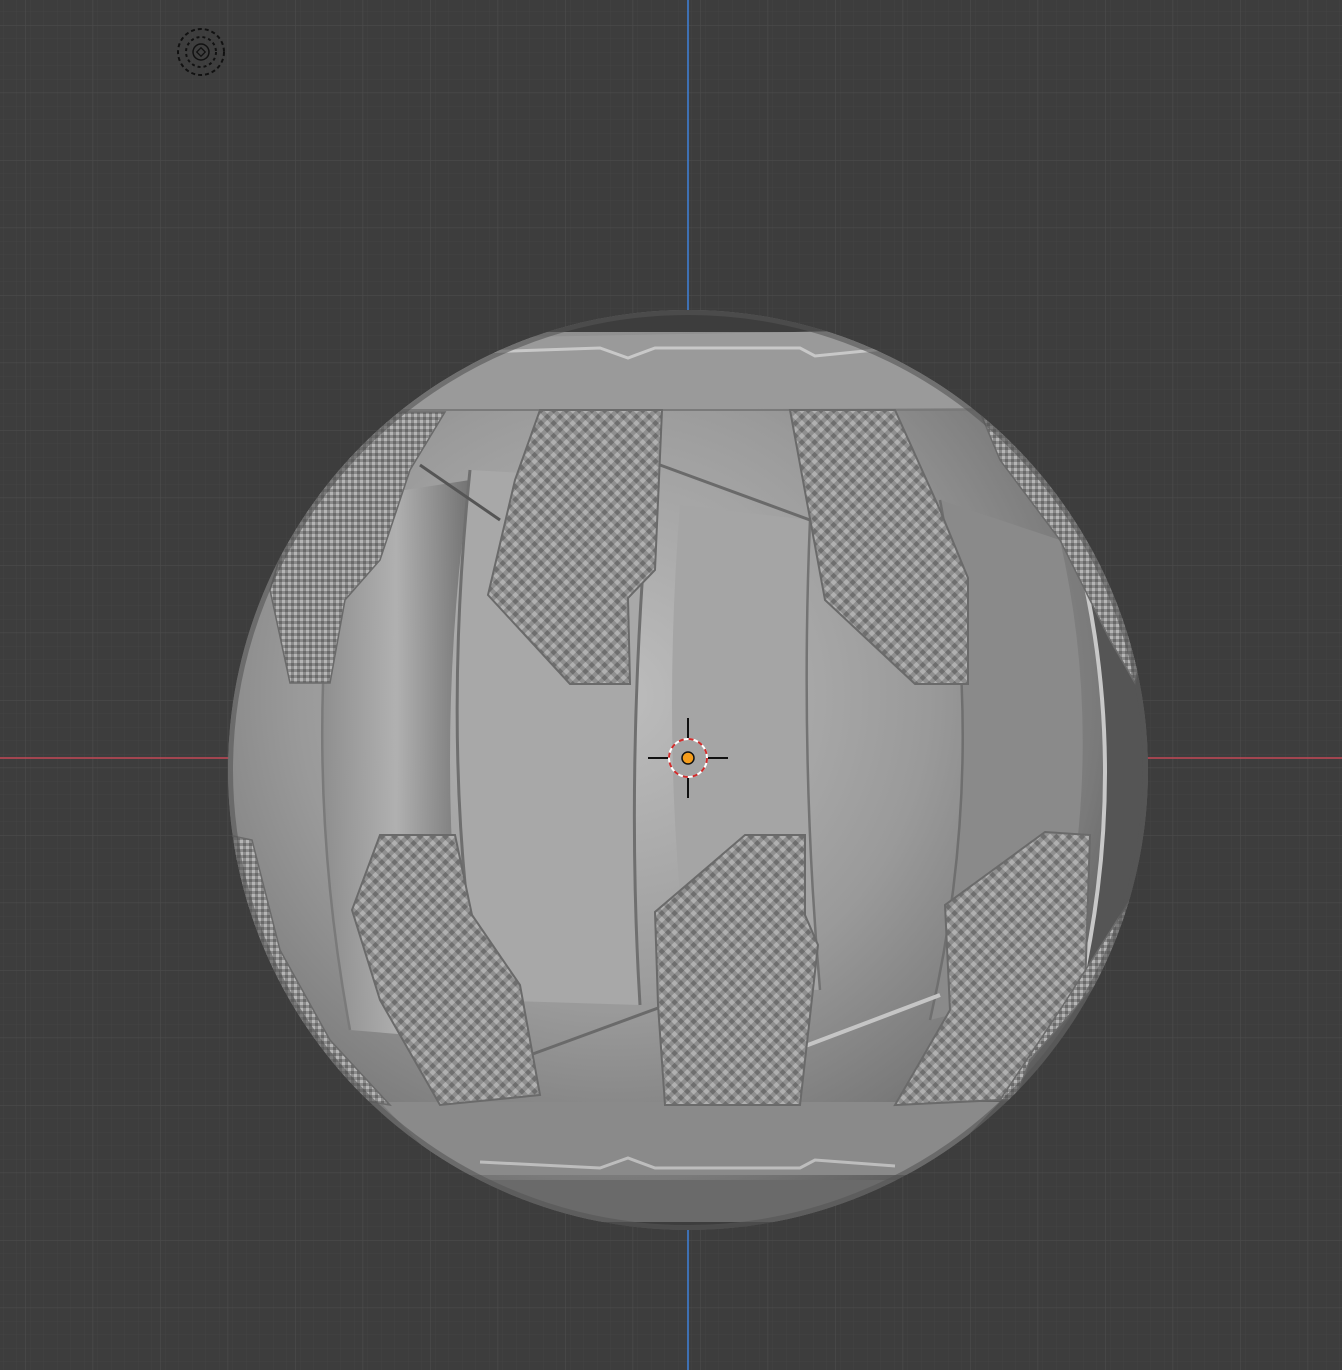  I want to click on object-origin-icon, so click(688, 758).